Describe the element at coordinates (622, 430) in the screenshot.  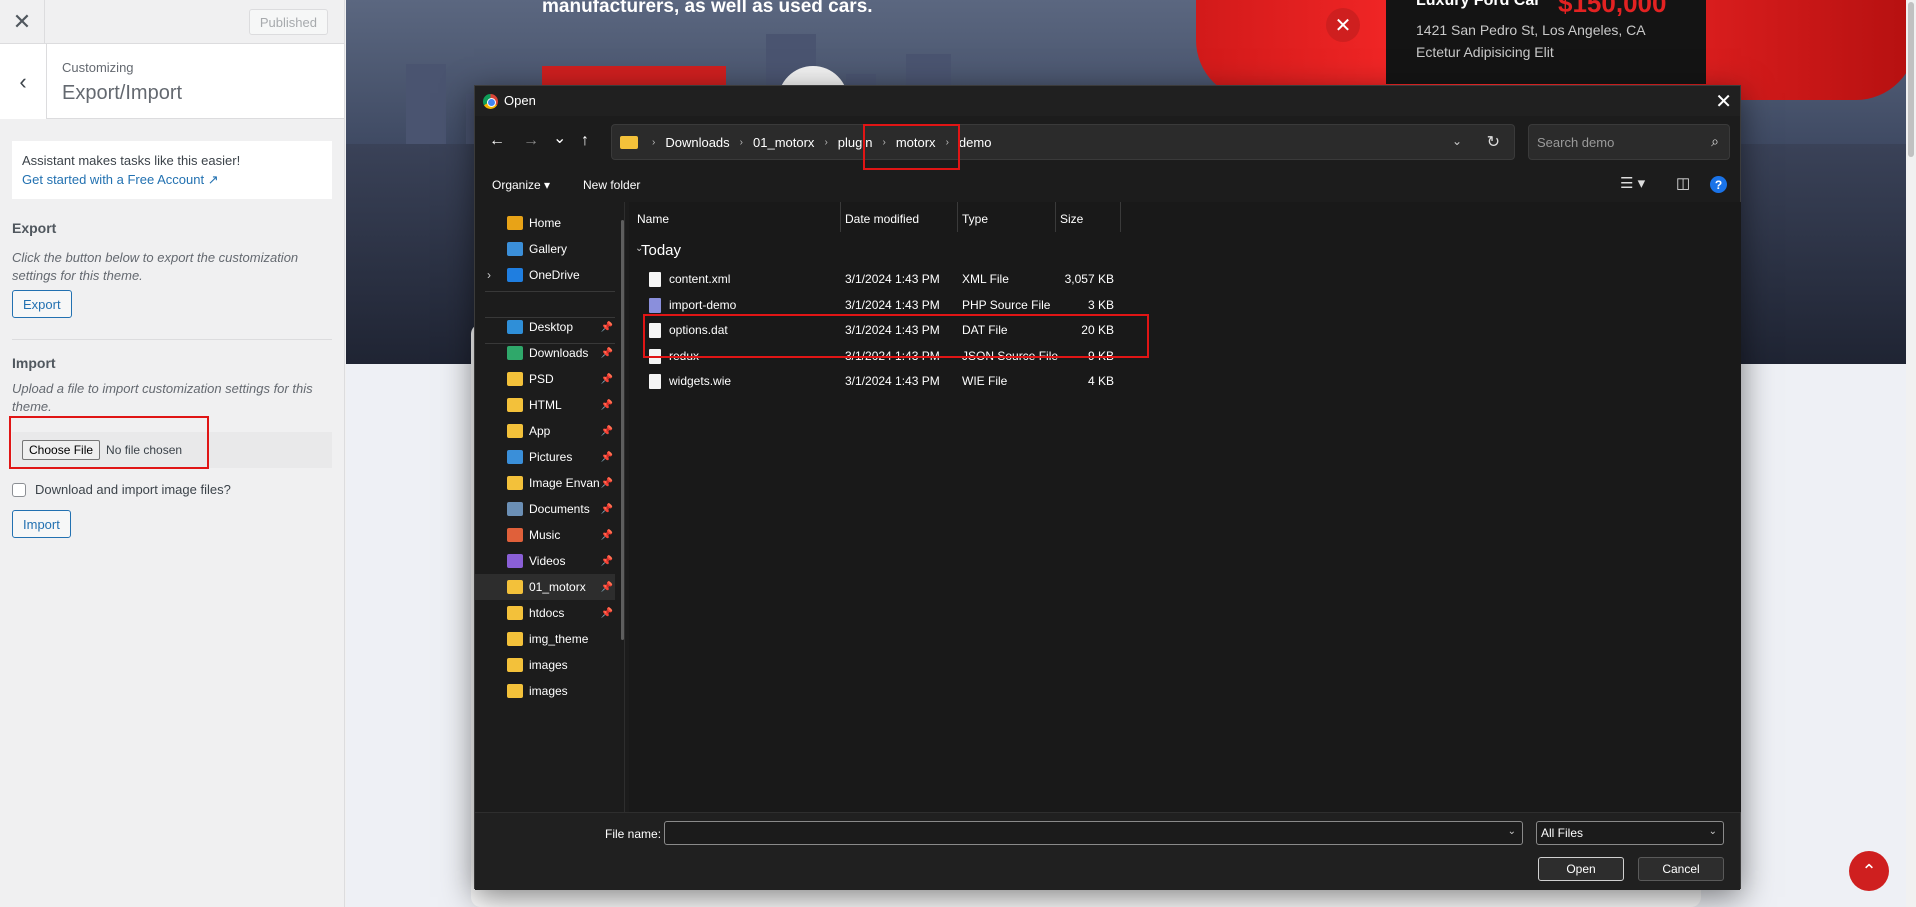
I see `nav-scrollbar` at that location.